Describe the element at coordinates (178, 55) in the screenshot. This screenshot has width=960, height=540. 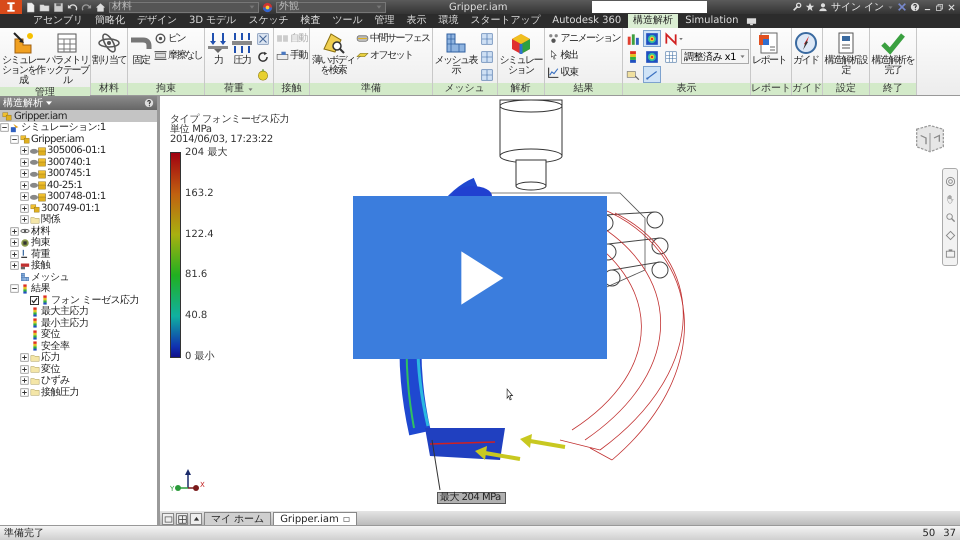
I see `ribbon-button: 摩擦なし` at that location.